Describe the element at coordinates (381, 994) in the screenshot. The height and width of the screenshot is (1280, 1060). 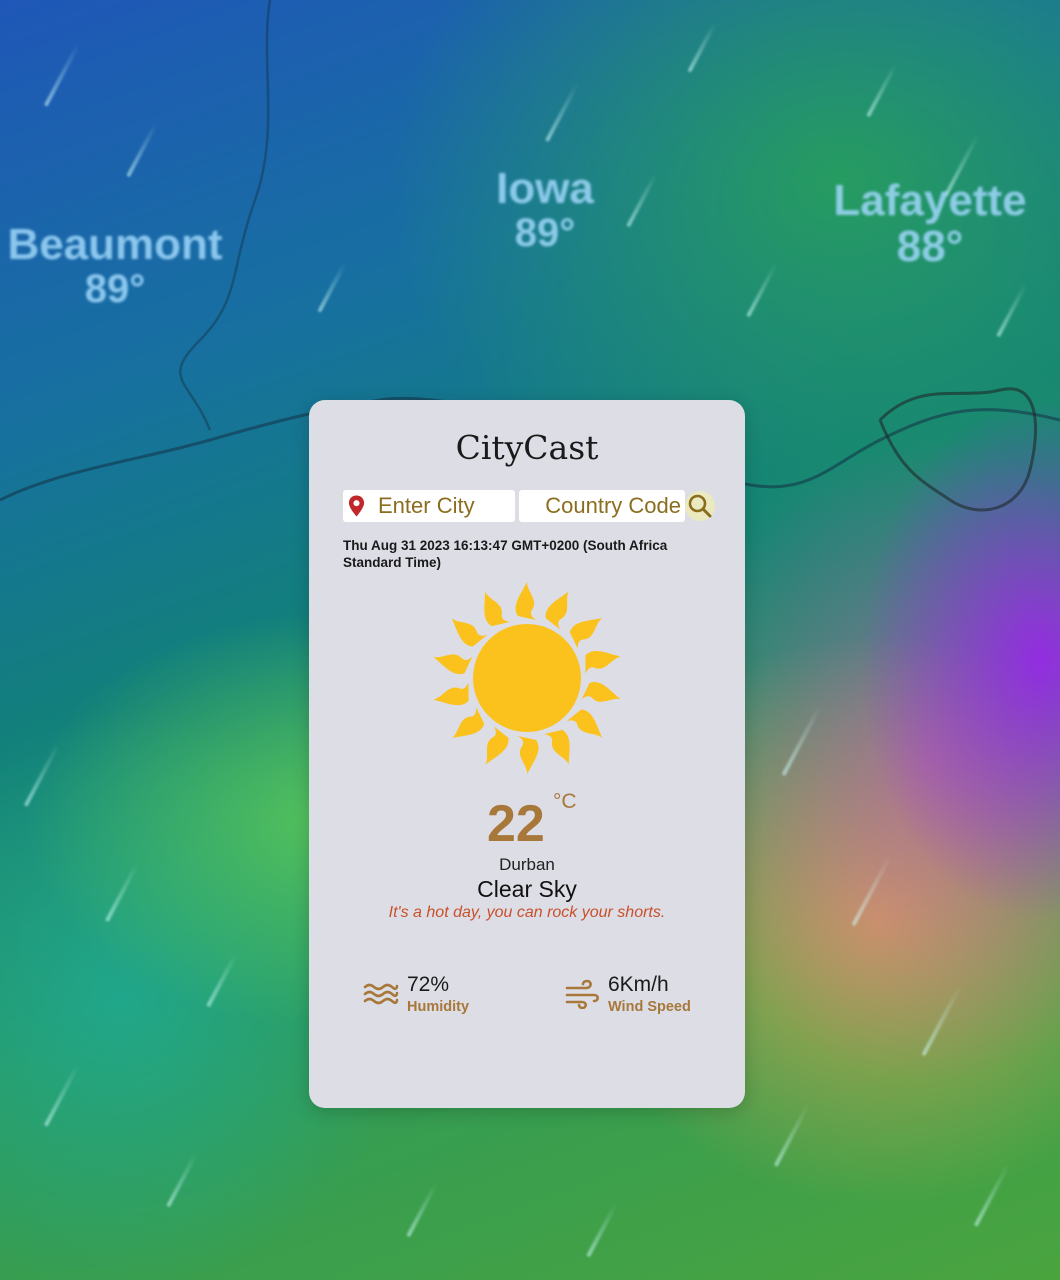
I see `humidity-waves-icon` at that location.